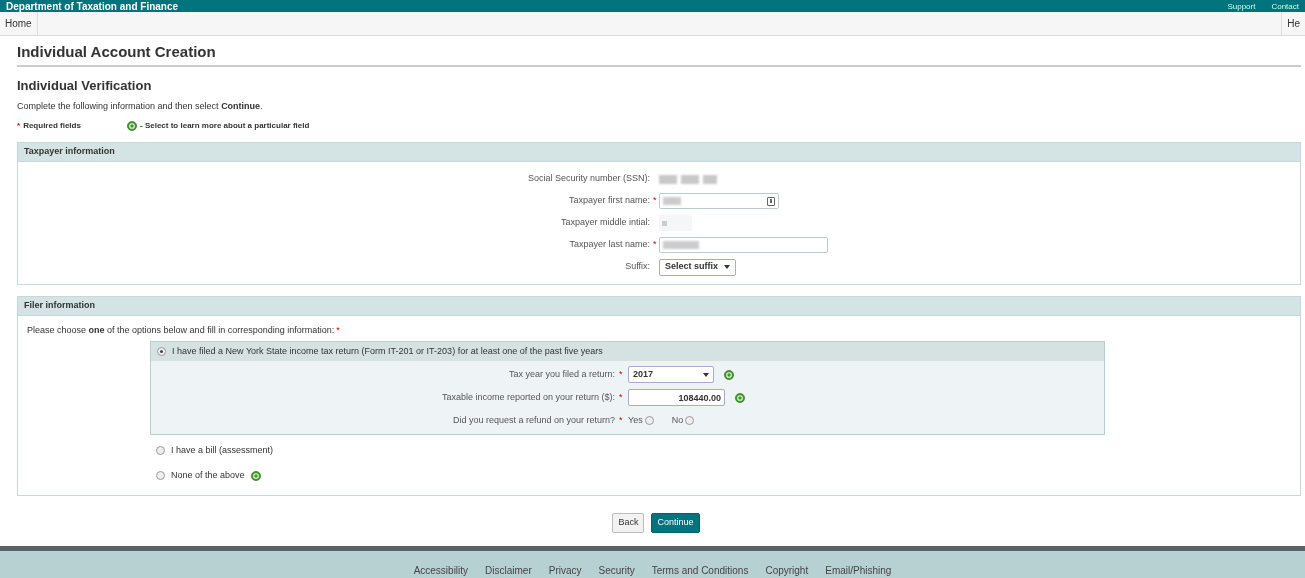 The height and width of the screenshot is (578, 1305). What do you see at coordinates (222, 450) in the screenshot?
I see `option-label: I have a bill (assessment)` at bounding box center [222, 450].